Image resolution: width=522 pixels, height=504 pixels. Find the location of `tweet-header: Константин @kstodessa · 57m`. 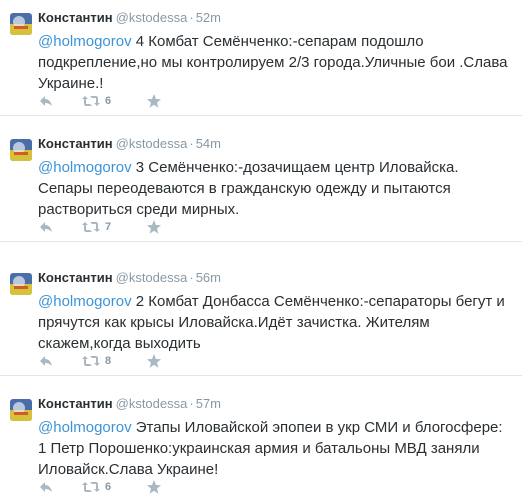

tweet-header: Константин @kstodessa · 57m is located at coordinates (129, 403).